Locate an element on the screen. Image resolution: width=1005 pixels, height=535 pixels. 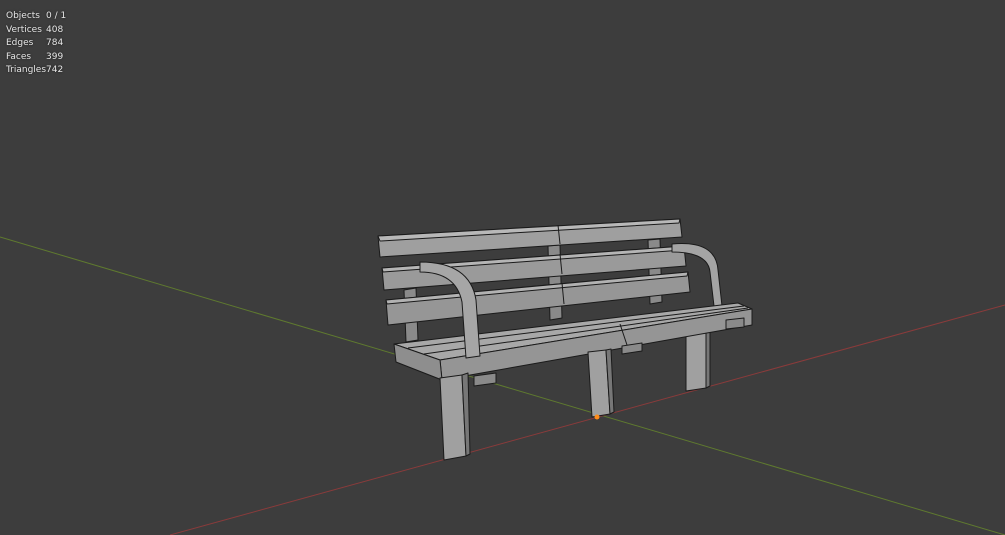
leg-back-right is located at coordinates (696, 361).